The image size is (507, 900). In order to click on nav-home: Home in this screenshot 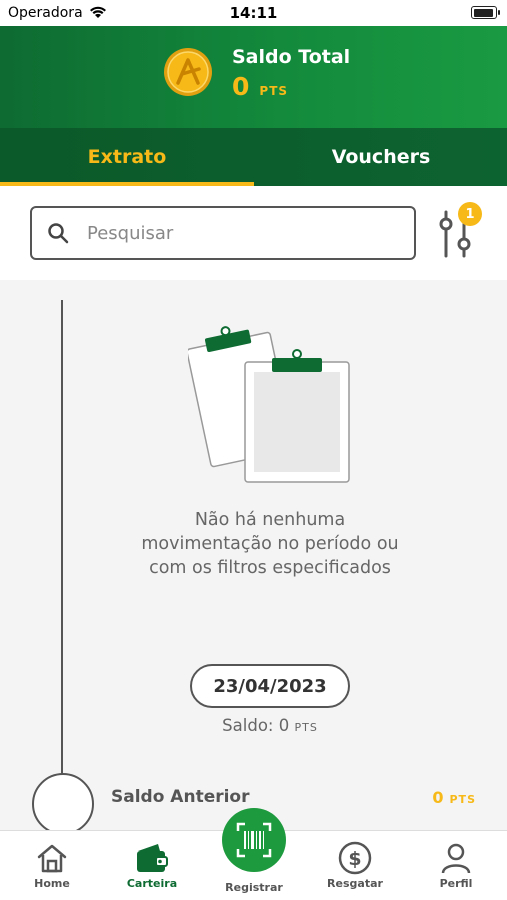, I will do `click(52, 865)`.